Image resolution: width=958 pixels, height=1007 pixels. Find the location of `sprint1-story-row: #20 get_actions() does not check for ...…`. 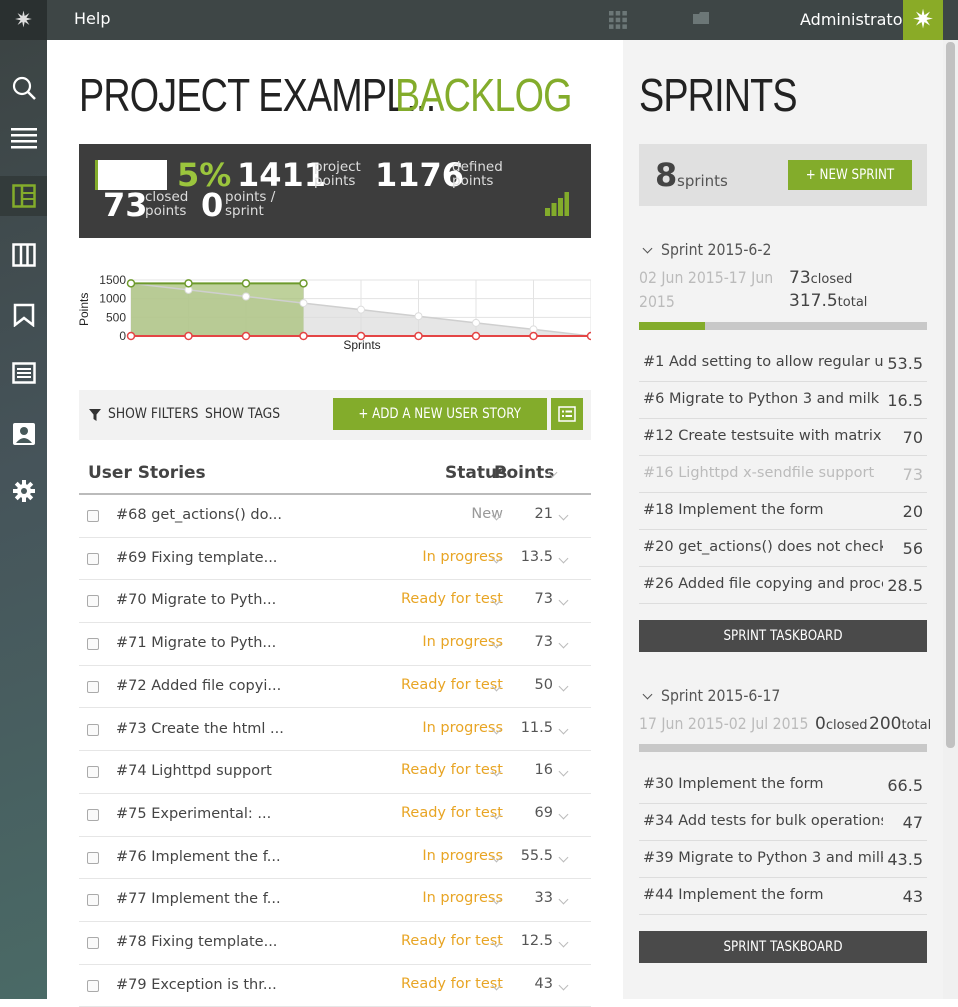

sprint1-story-row: #20 get_actions() does not check for ...… is located at coordinates (783, 548).